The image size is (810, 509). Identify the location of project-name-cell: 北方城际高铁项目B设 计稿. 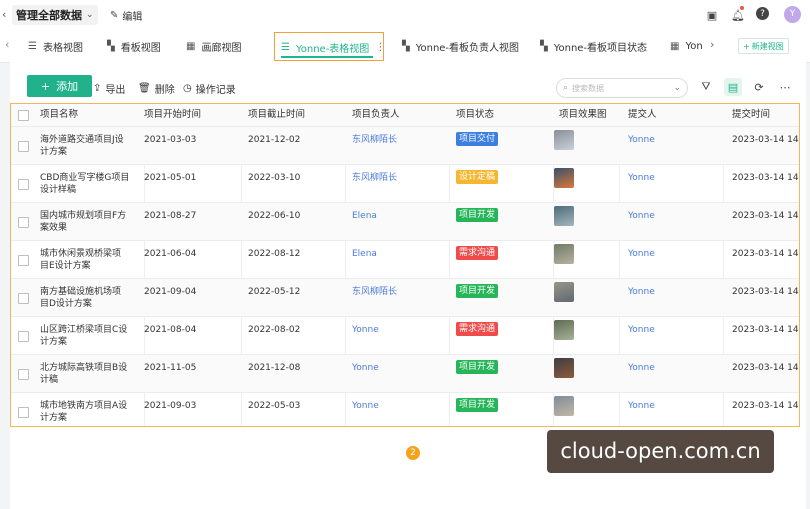
(83, 374).